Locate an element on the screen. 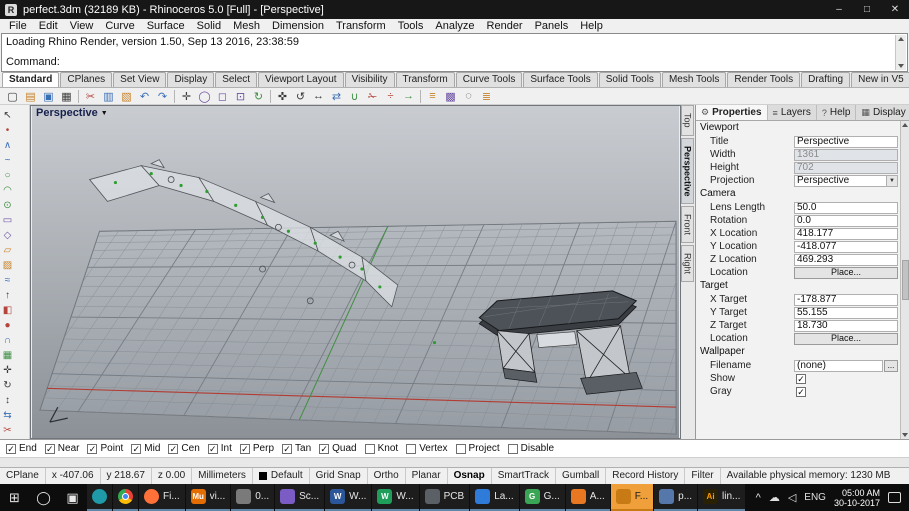 The width and height of the screenshot is (909, 511). new-file-icon: ▢ is located at coordinates (12, 96).